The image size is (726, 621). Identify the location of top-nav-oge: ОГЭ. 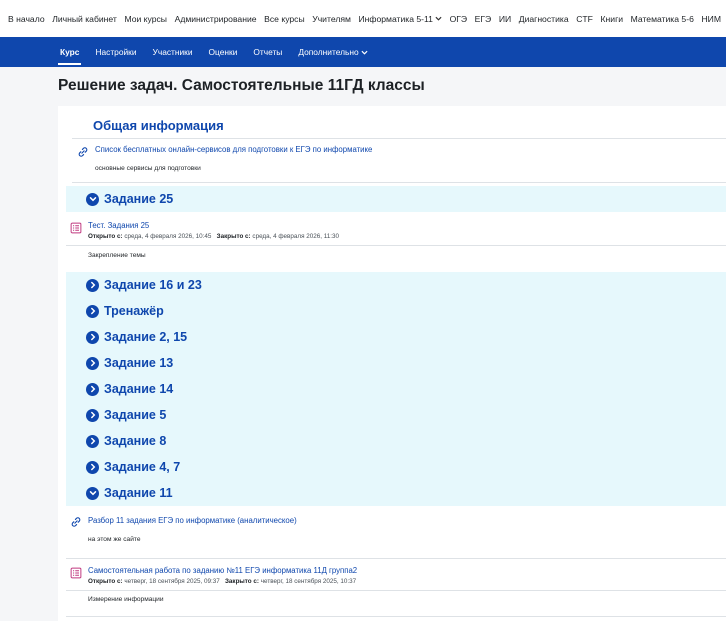
(459, 19).